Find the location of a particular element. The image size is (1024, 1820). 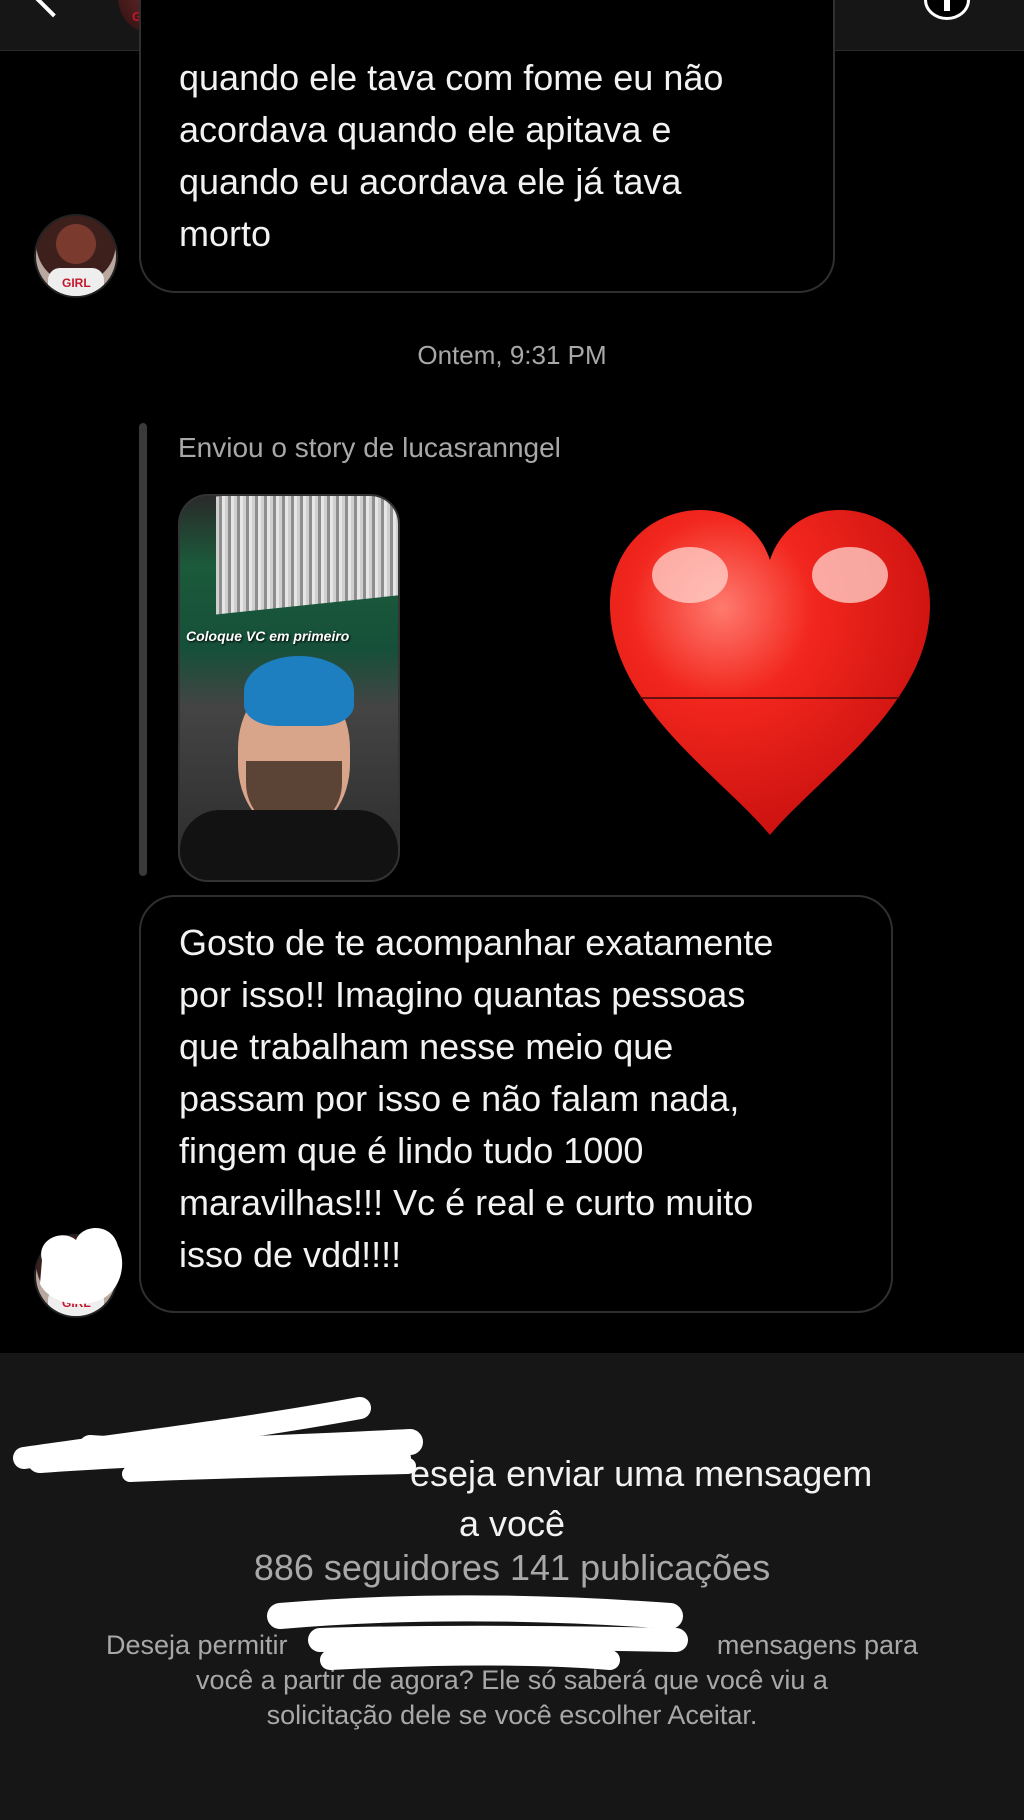

request-title: eseja enviar uma mensagem a você is located at coordinates (512, 1499).